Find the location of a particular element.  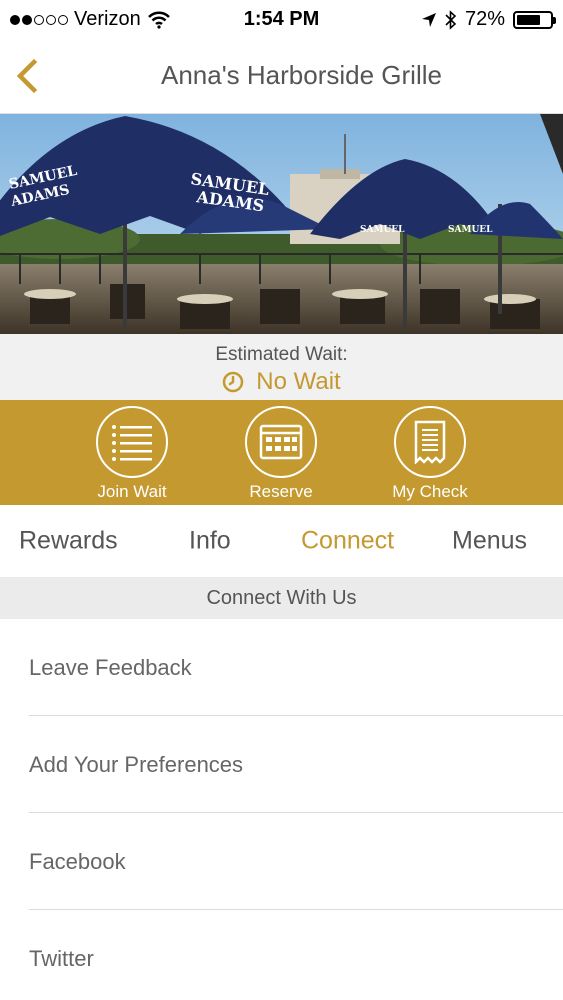

location-arrow-icon is located at coordinates (428, 19).